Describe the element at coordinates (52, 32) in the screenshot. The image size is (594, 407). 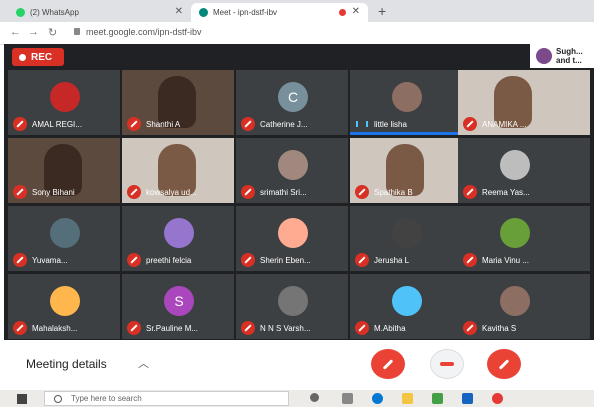
I see `reload-icon: ↻` at that location.